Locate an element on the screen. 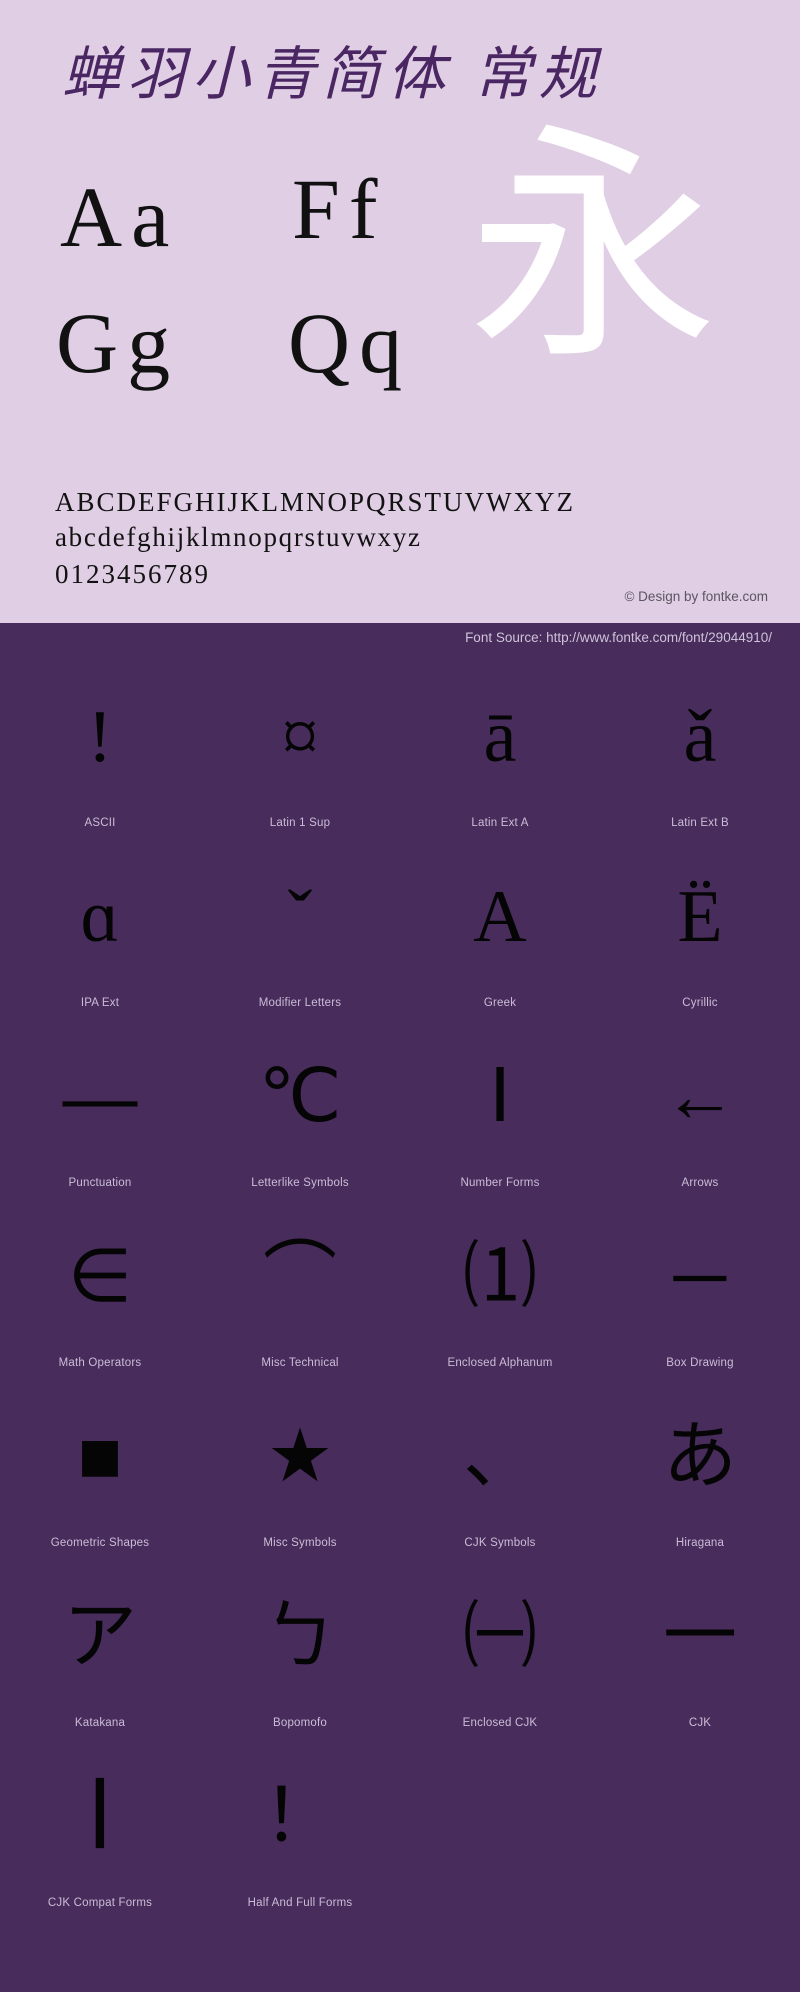  unicode-block-cell: ─ Box Drawing is located at coordinates (700, 1291).